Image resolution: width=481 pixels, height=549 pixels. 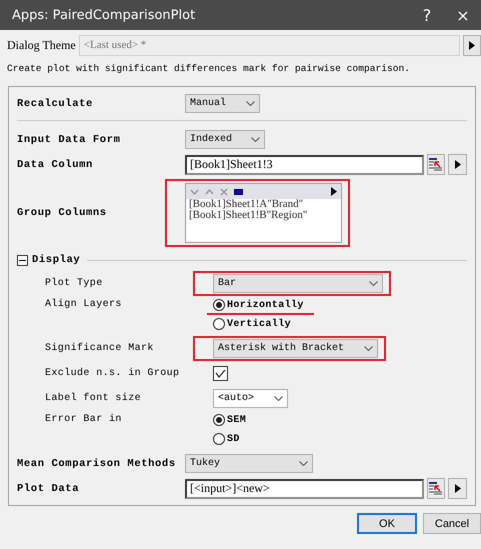 I want to click on dropdown: Manual, so click(x=222, y=103).